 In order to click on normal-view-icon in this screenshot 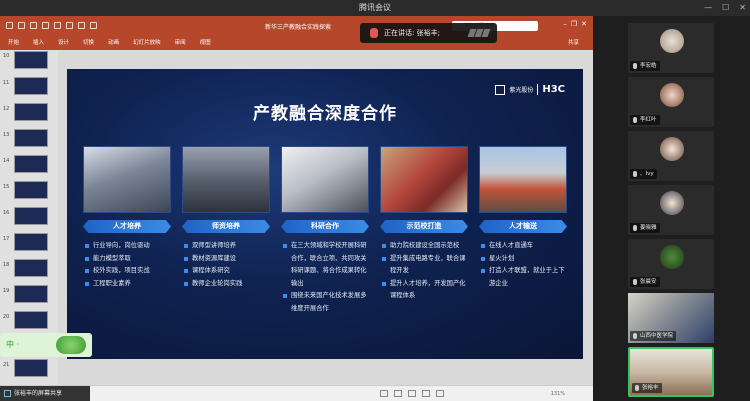, I will do `click(398, 393)`.